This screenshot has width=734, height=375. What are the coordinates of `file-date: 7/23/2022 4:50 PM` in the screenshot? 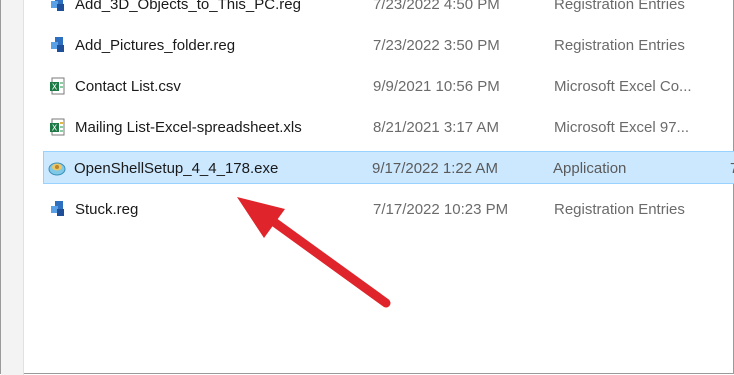 It's located at (436, 6).